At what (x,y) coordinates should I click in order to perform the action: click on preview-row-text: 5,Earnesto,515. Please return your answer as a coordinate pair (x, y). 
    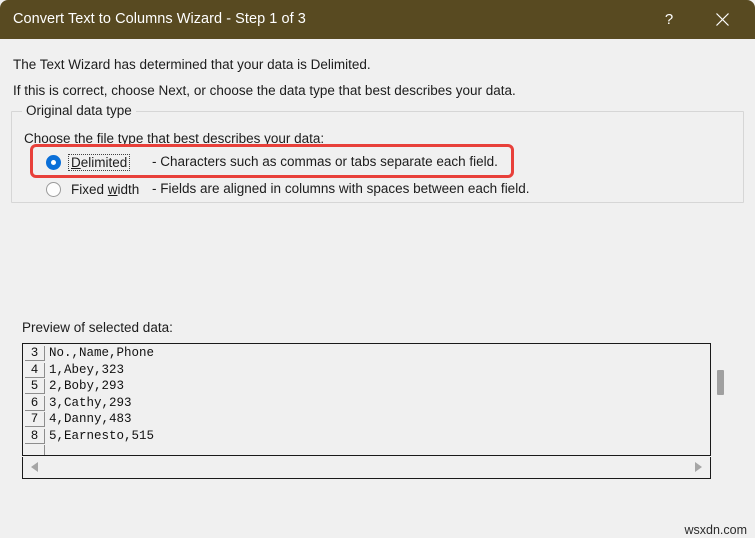
    Looking at the image, I should click on (102, 435).